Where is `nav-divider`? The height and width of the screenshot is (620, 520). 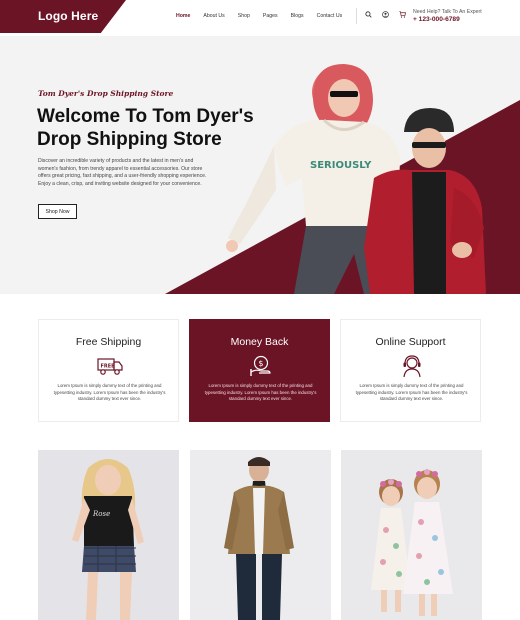 nav-divider is located at coordinates (356, 16).